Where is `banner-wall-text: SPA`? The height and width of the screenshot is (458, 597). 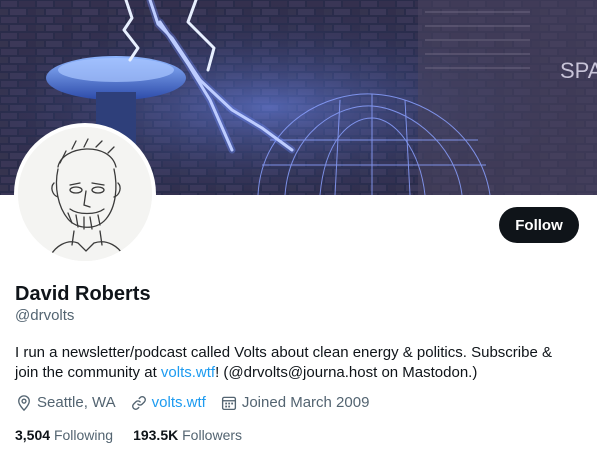
banner-wall-text: SPA is located at coordinates (578, 70).